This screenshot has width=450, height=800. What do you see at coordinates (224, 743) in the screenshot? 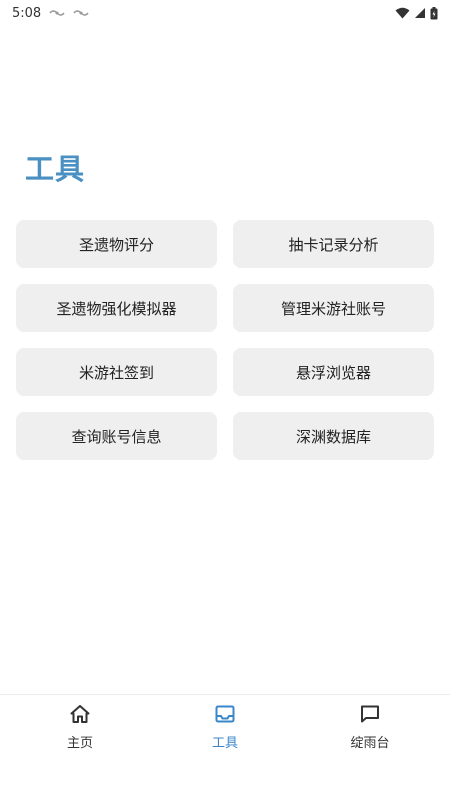
I see `nav-label-tools: 工具` at bounding box center [224, 743].